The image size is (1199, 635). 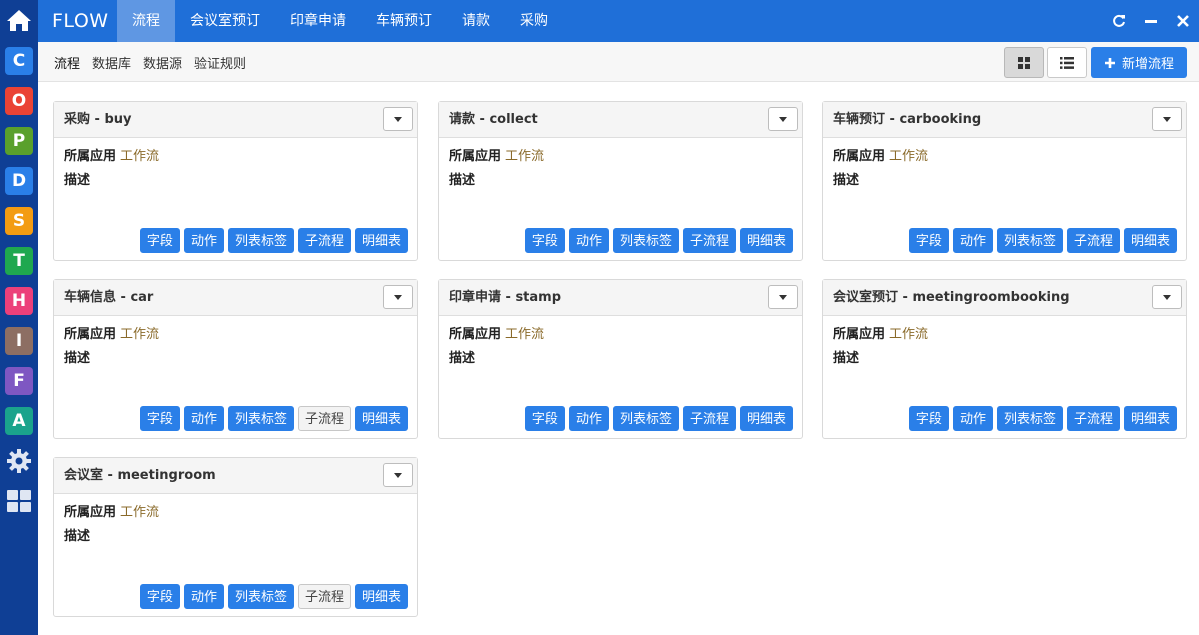 What do you see at coordinates (67, 62) in the screenshot?
I see `subnav-flow: 流程` at bounding box center [67, 62].